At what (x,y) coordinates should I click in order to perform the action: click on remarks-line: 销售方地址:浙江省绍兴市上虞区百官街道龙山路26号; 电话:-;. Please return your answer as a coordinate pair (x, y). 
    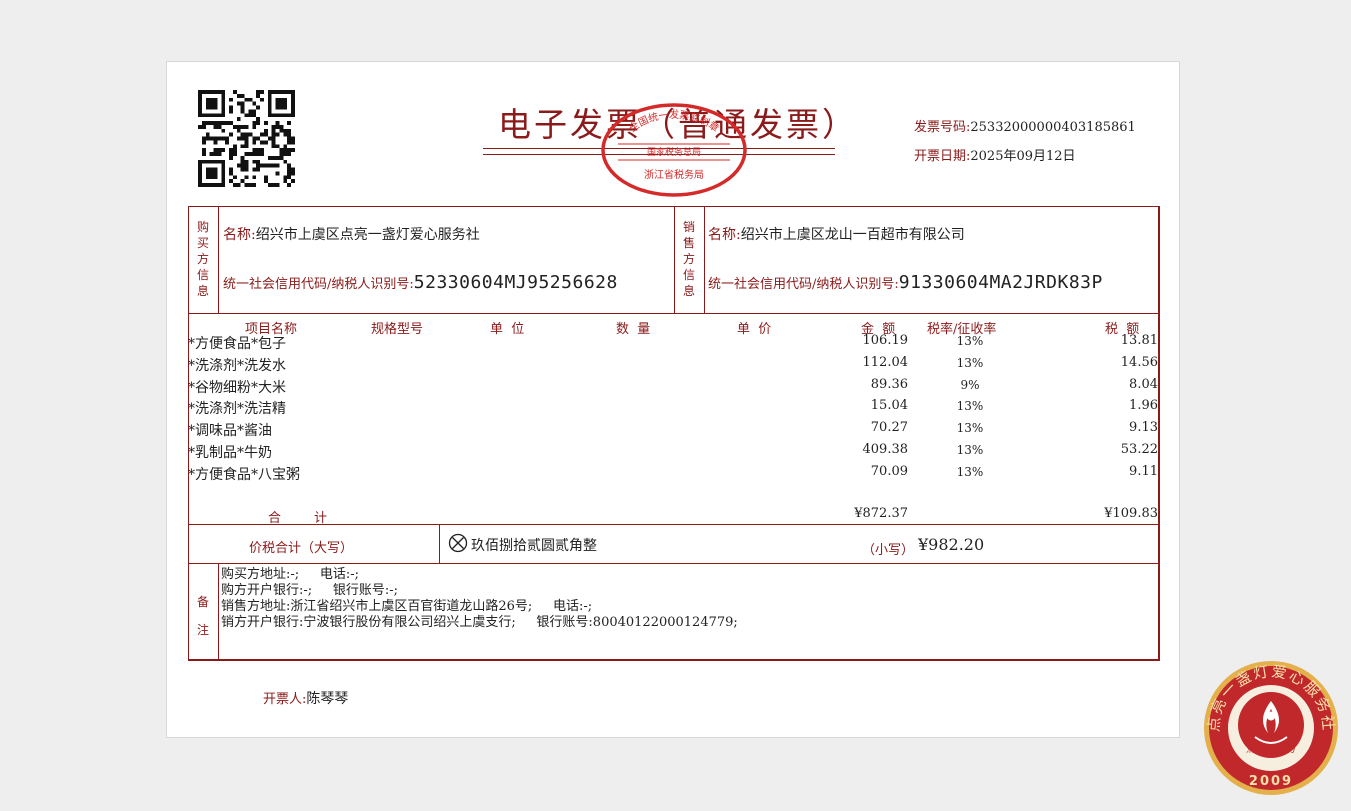
    Looking at the image, I should click on (407, 606).